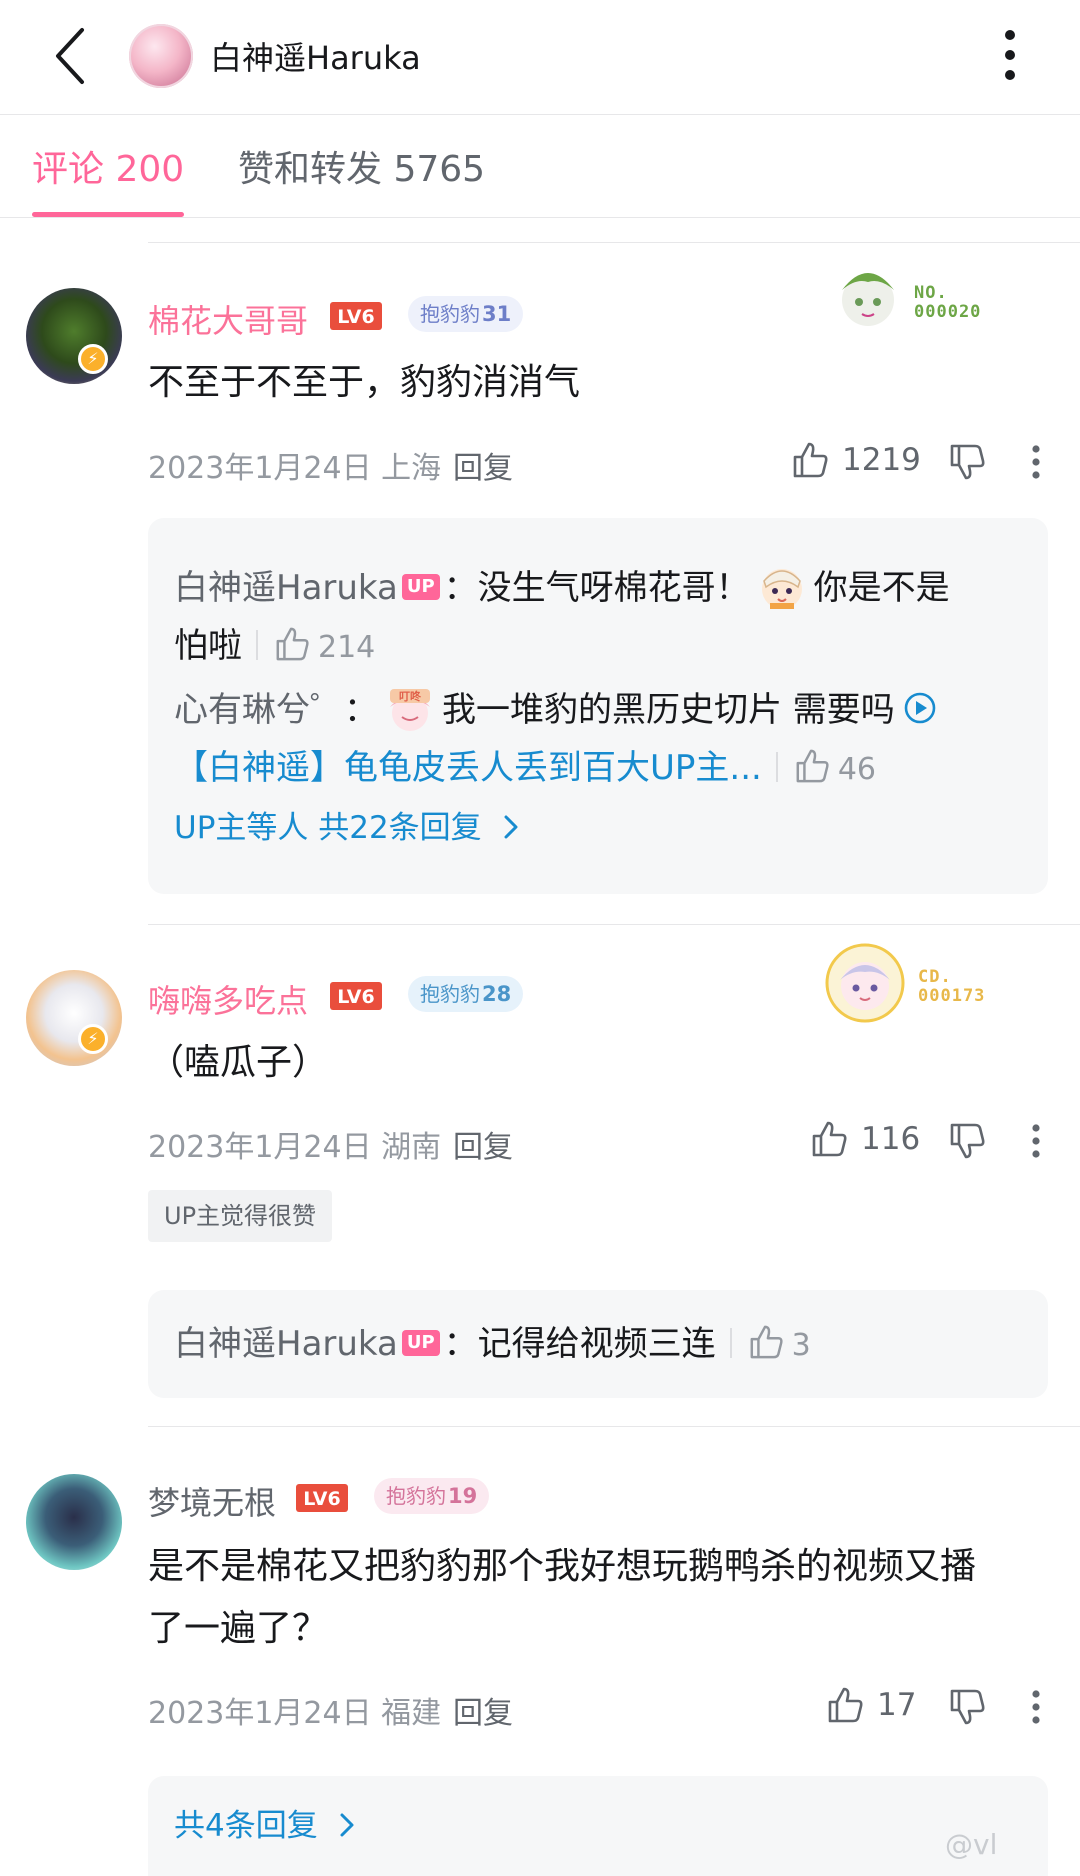 This screenshot has width=1080, height=1876. Describe the element at coordinates (1010, 55) in the screenshot. I see `more-options-icon` at that location.